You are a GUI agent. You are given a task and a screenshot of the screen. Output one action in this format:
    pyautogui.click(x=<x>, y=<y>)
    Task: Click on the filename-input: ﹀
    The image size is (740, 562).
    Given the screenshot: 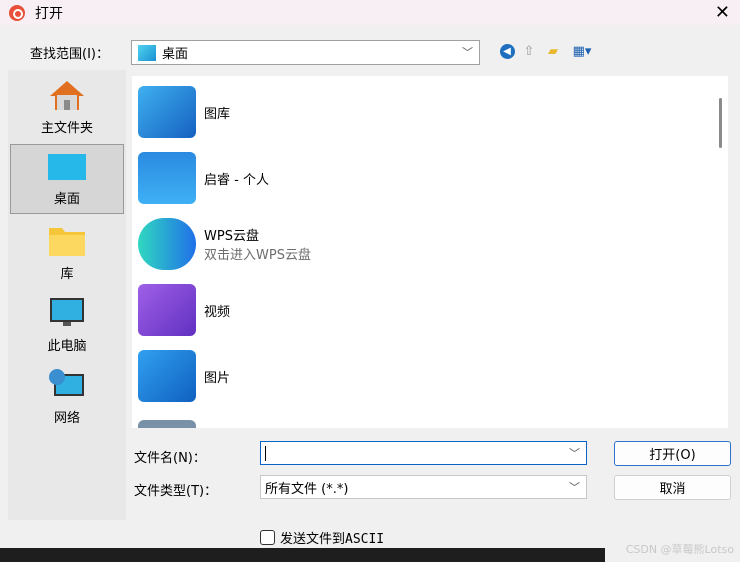 What is the action you would take?
    pyautogui.click(x=423, y=453)
    